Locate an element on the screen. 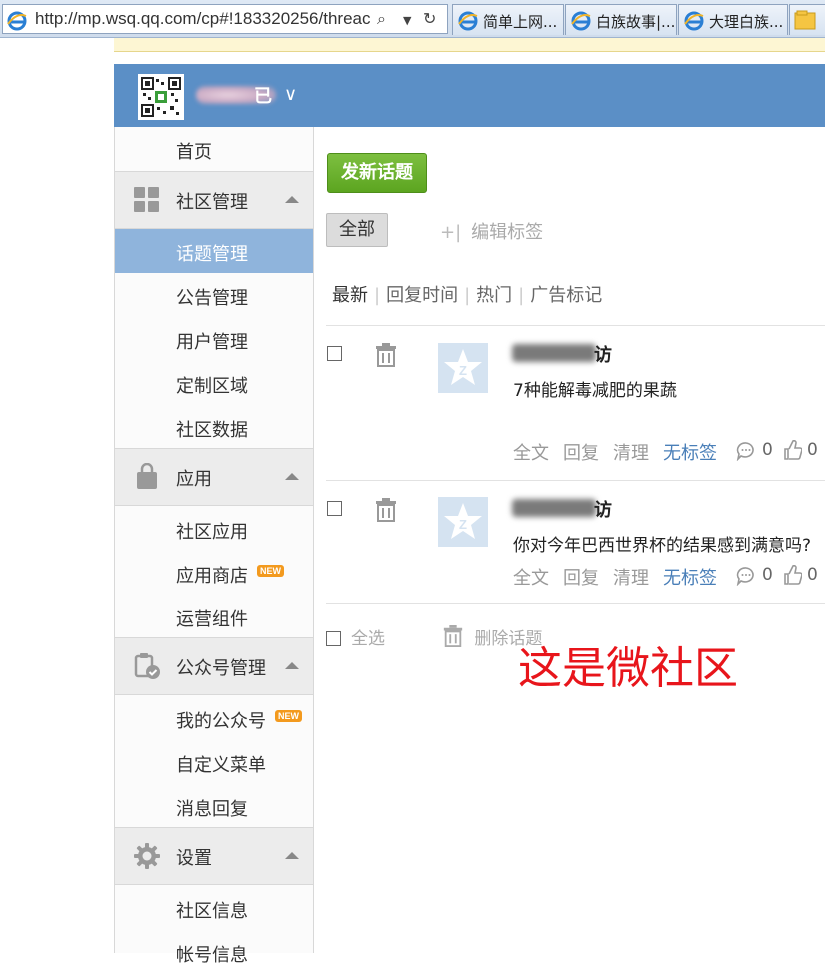  chevron-down-icon: ∨ is located at coordinates (290, 94).